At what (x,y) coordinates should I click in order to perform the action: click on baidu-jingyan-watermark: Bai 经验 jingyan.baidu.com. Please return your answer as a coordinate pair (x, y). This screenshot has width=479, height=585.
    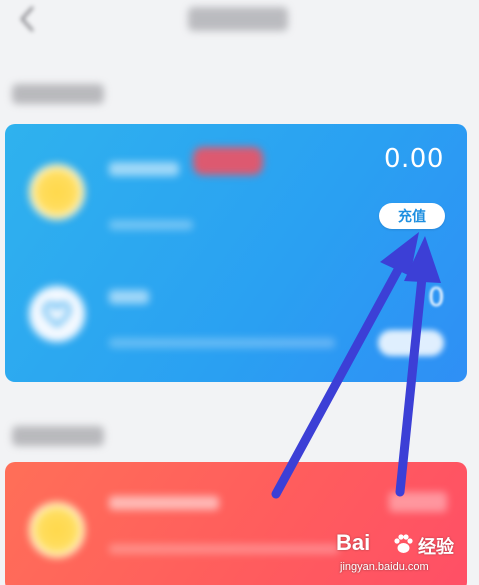
    Looking at the image, I should click on (405, 555).